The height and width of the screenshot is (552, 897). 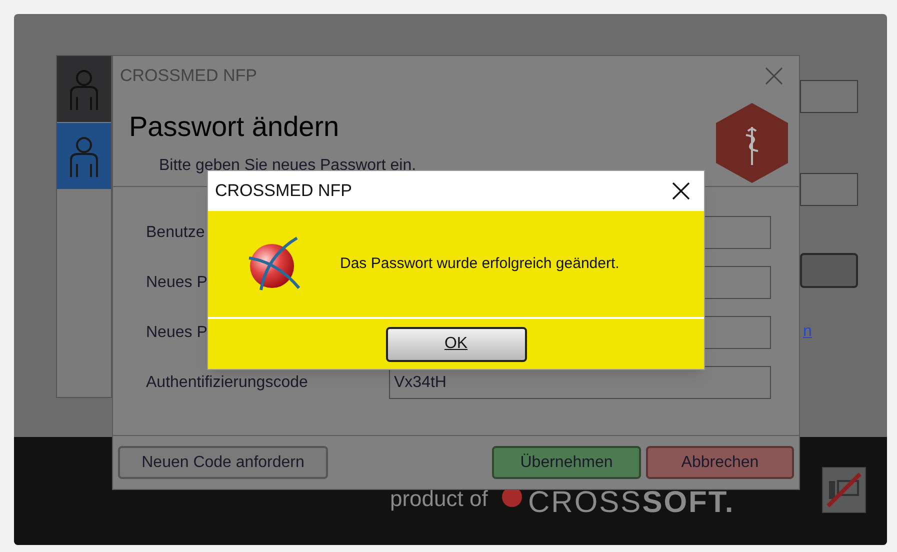 I want to click on close-icon, so click(x=681, y=191).